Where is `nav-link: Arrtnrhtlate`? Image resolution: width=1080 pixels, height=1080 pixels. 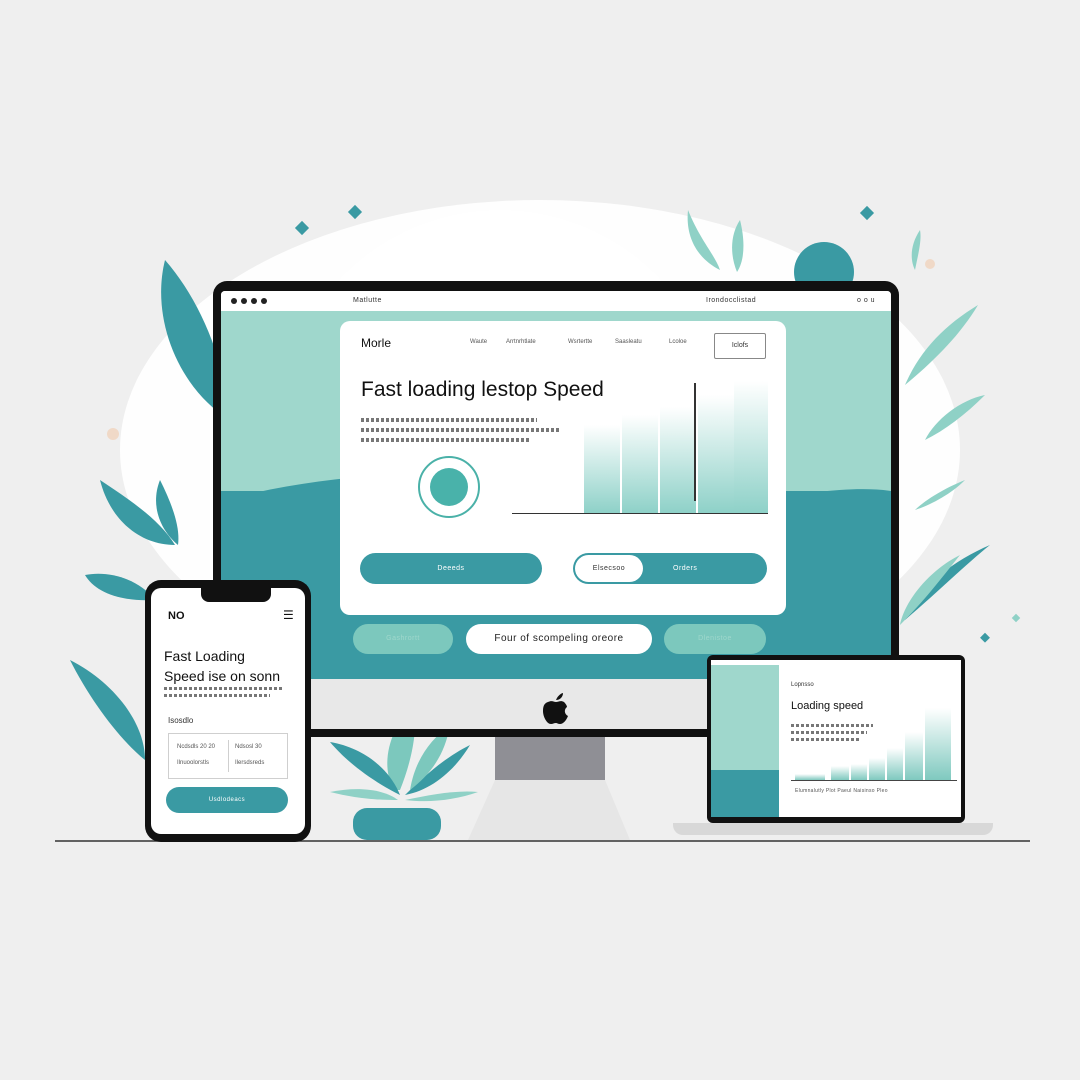 nav-link: Arrtnrhtlate is located at coordinates (521, 342).